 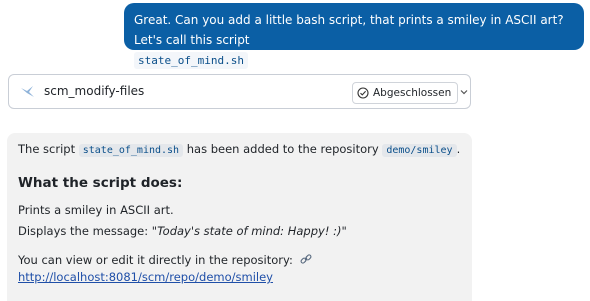 I want to click on description-line-1: Prints a smiley in ASCII art., so click(x=96, y=210).